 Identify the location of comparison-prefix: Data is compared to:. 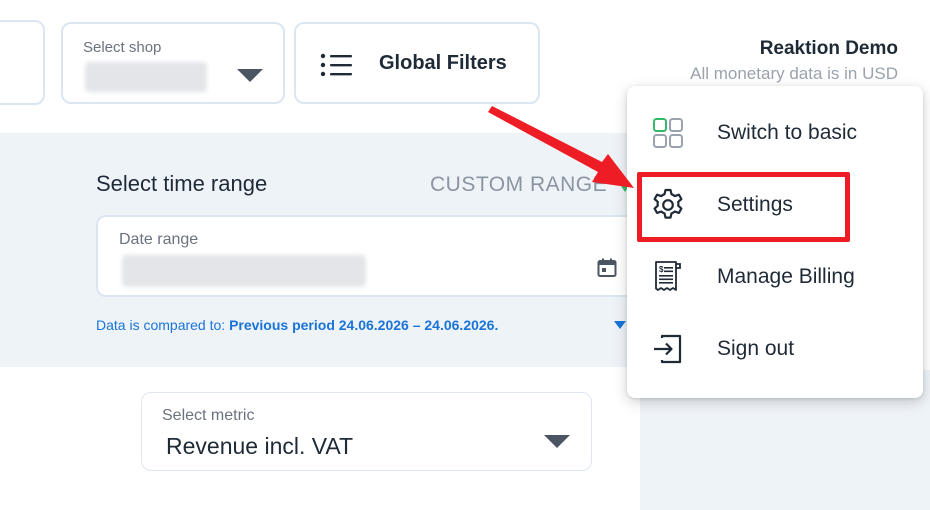
(161, 325).